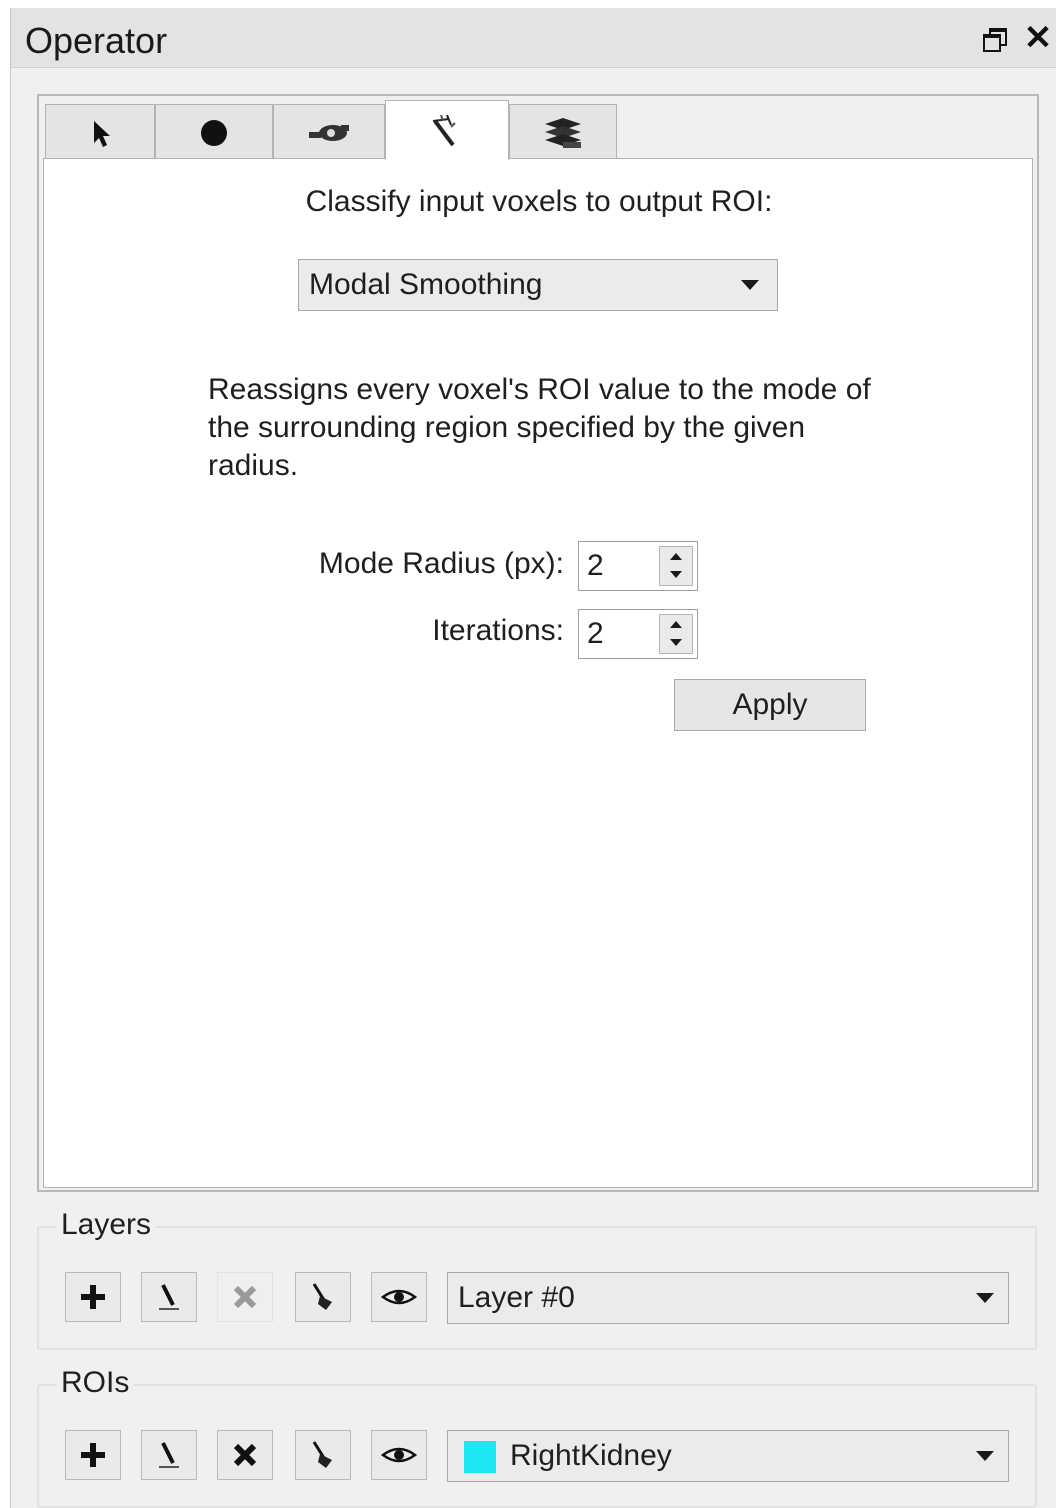 The image size is (1056, 1508). Describe the element at coordinates (595, 565) in the screenshot. I see `mode-radius-value: 2` at that location.